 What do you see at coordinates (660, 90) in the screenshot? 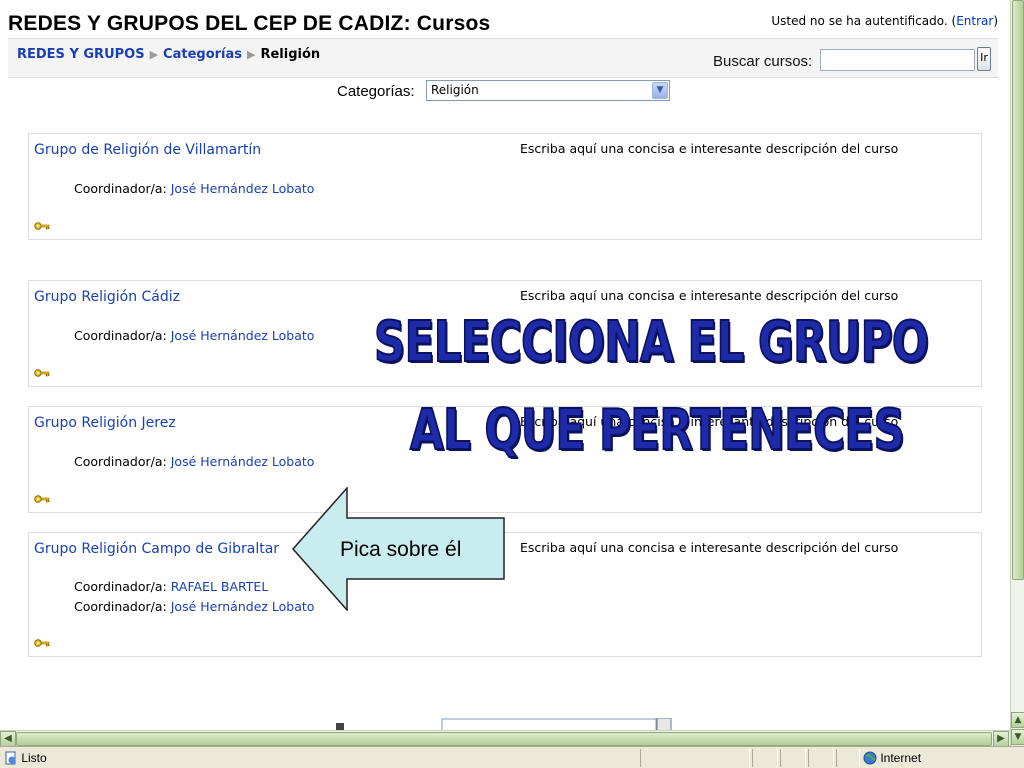
I see `chevron-down-icon: ▼` at bounding box center [660, 90].